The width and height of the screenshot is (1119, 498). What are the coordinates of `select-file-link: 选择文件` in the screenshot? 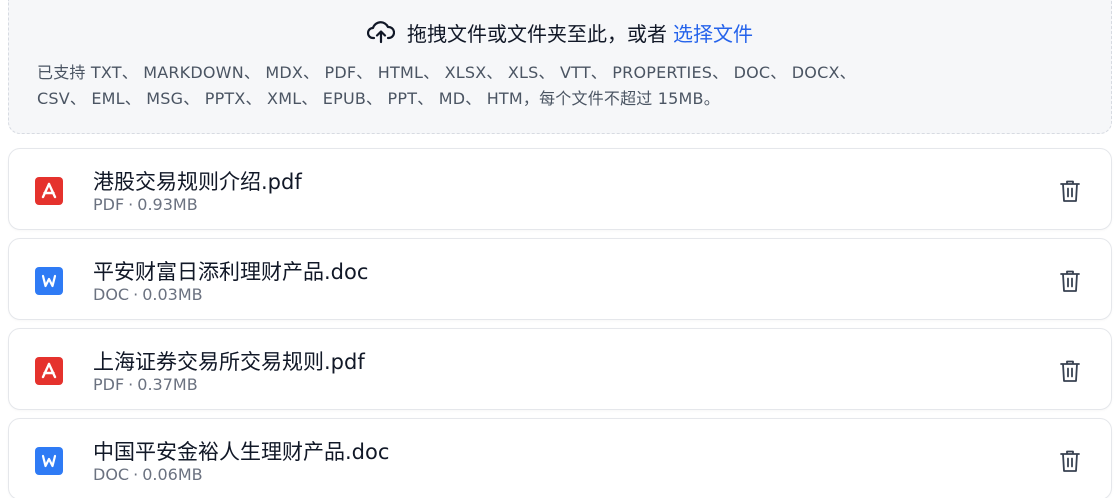 It's located at (713, 32).